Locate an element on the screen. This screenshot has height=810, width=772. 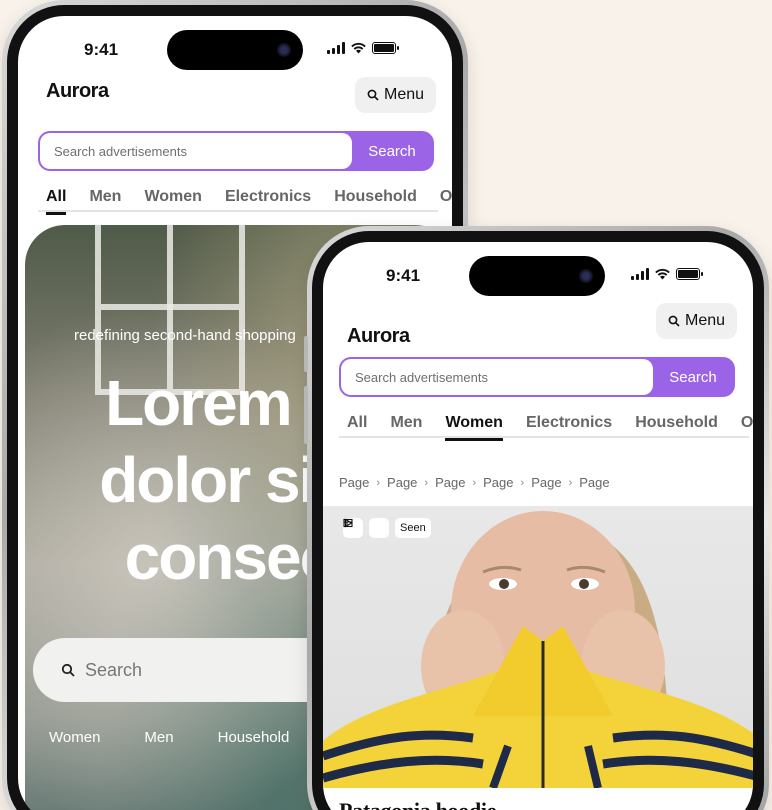
hero-category-link: Women is located at coordinates (74, 737).